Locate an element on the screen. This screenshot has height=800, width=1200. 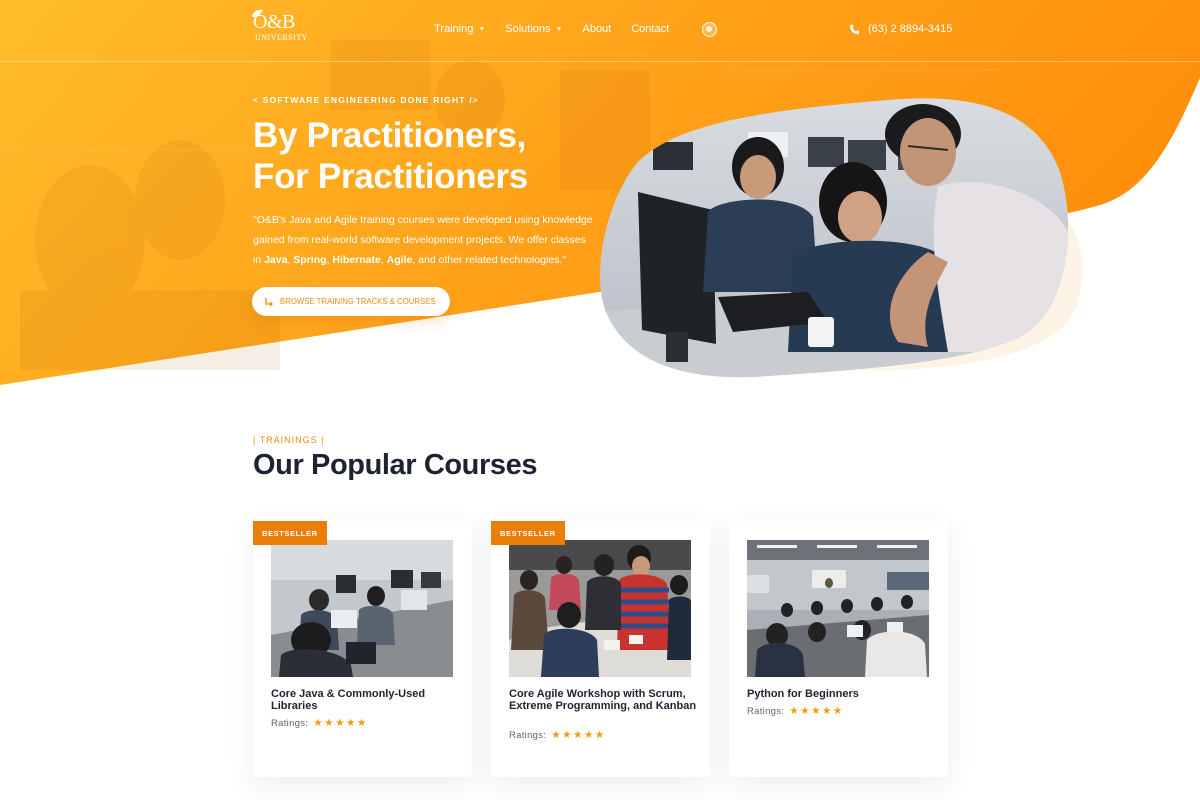
browse-courses-button: BROWSE TRAINING TRACKS & COURSES is located at coordinates (351, 301).